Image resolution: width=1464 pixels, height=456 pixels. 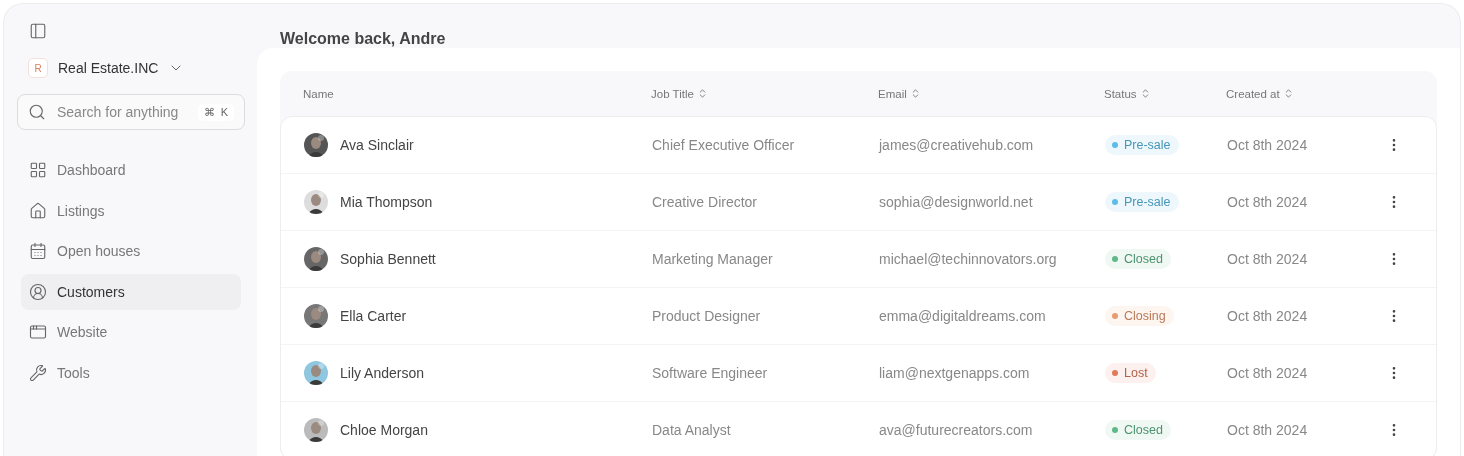 I want to click on job-title: Chief Executive Officer, so click(x=724, y=145).